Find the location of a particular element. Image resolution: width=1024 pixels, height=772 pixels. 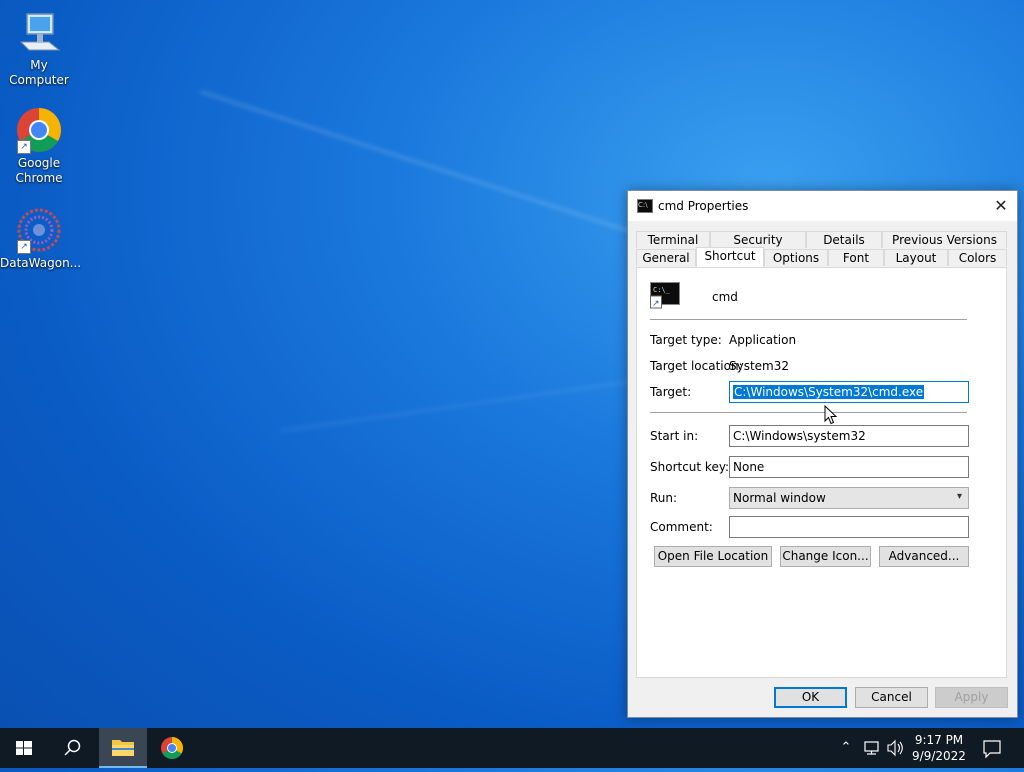

tab-security: Security is located at coordinates (758, 239).